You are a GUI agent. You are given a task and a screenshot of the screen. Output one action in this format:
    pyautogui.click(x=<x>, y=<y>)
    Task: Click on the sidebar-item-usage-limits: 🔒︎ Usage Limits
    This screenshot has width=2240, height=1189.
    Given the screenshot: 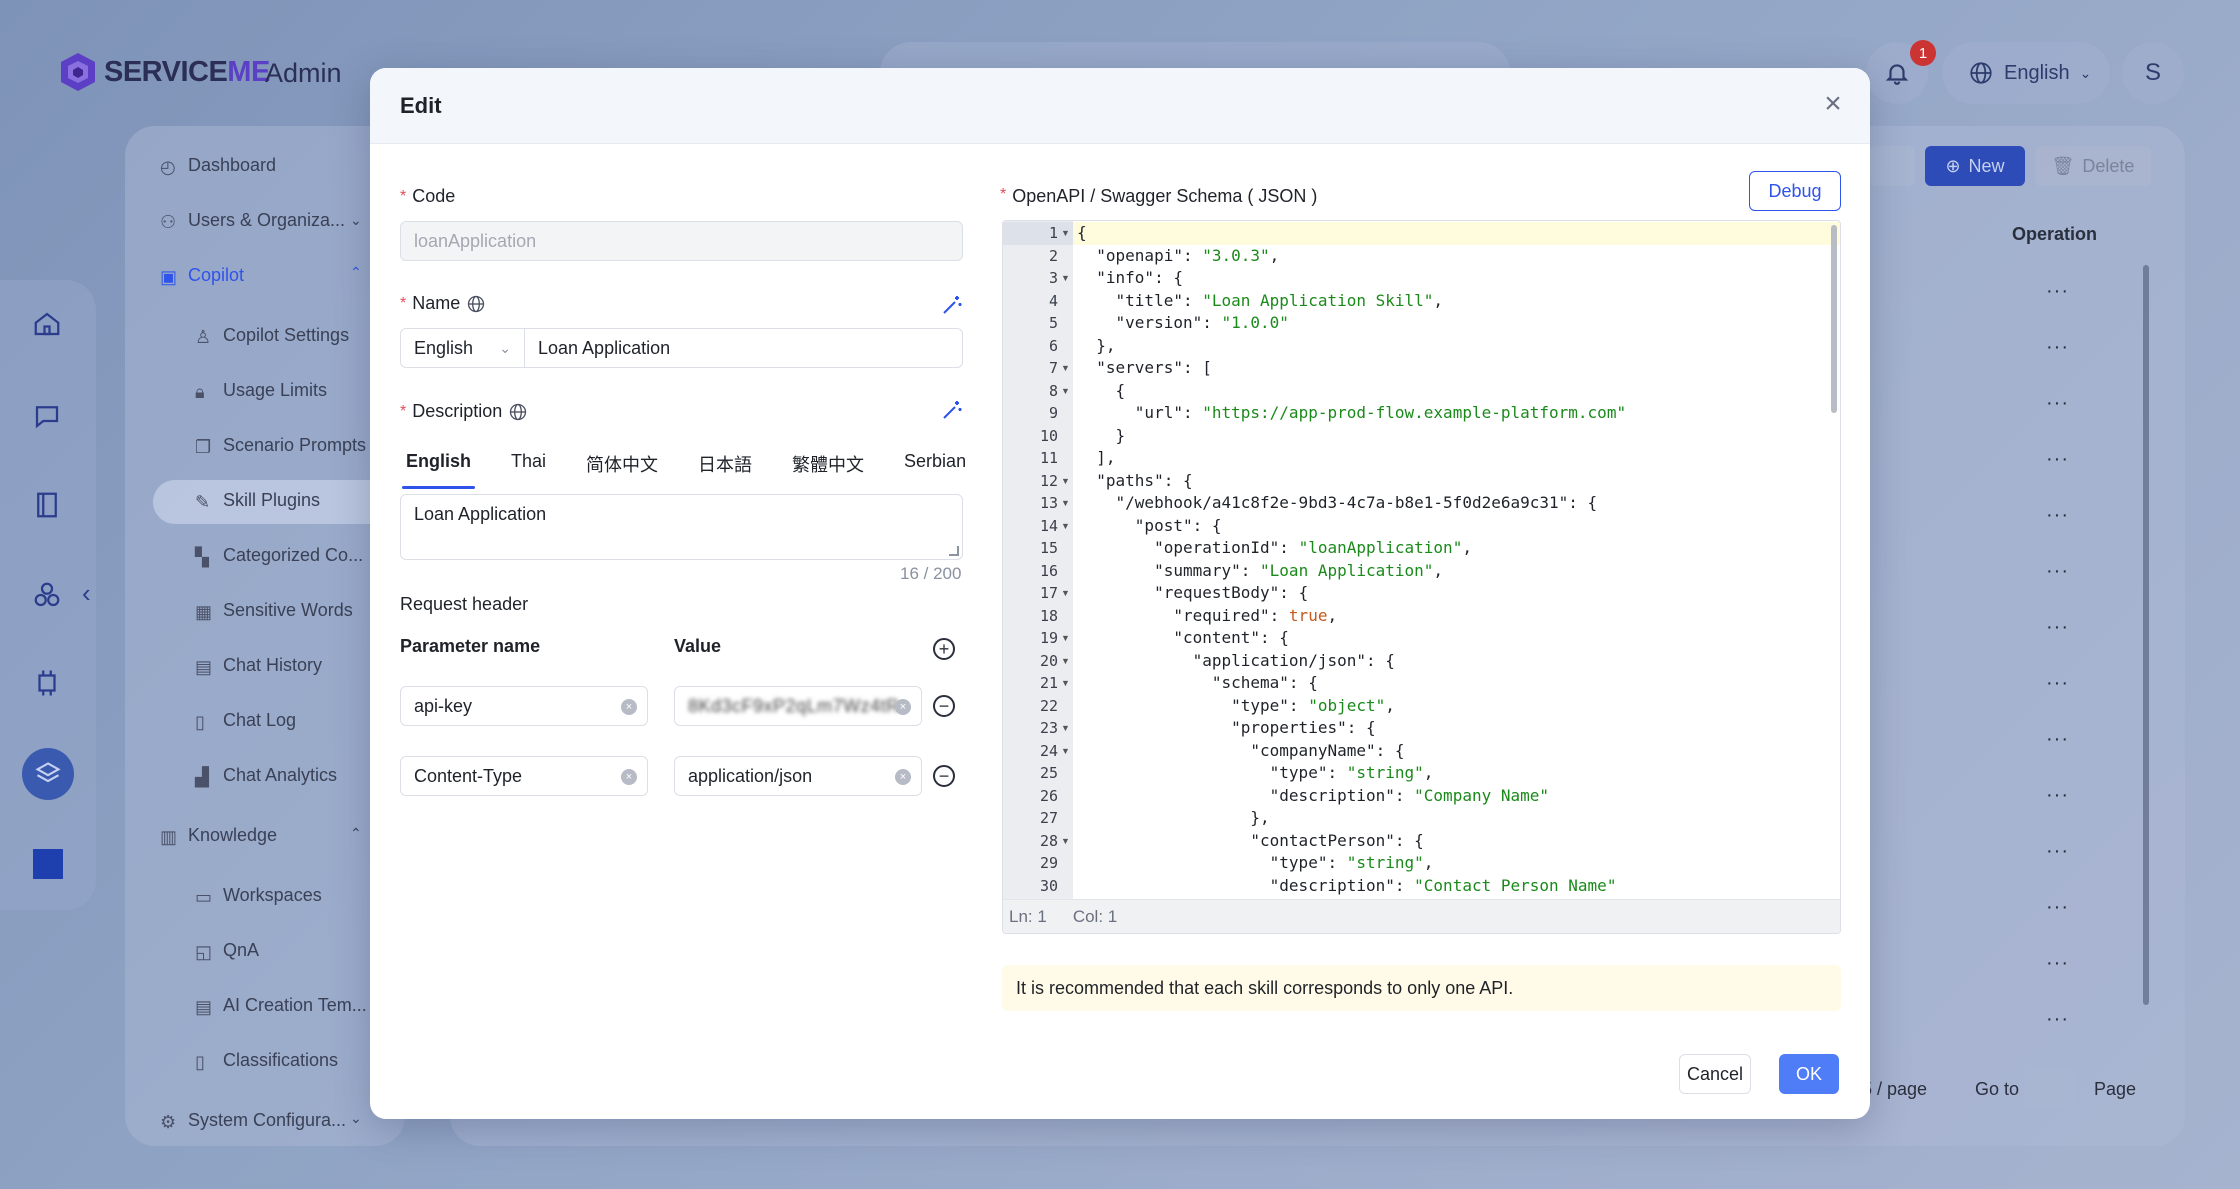 What is the action you would take?
    pyautogui.click(x=261, y=391)
    